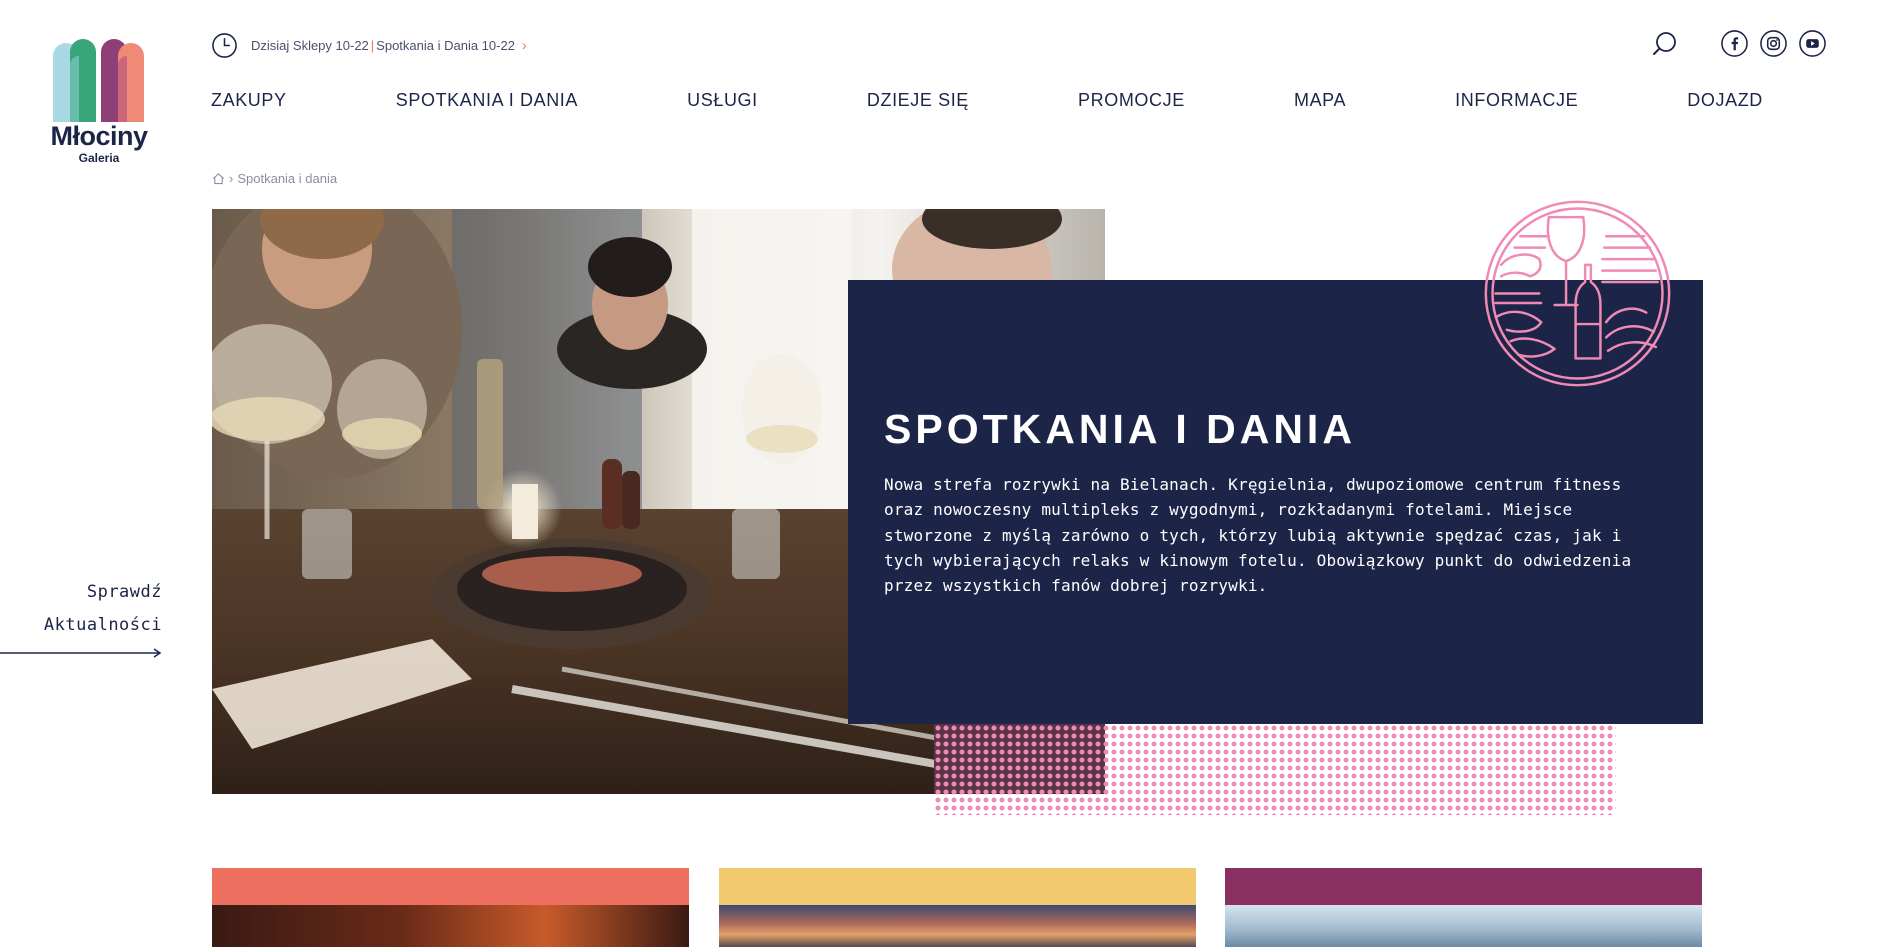 This screenshot has width=1903, height=947. What do you see at coordinates (249, 100) in the screenshot?
I see `nav-item-zakupy: ZAKUPY` at bounding box center [249, 100].